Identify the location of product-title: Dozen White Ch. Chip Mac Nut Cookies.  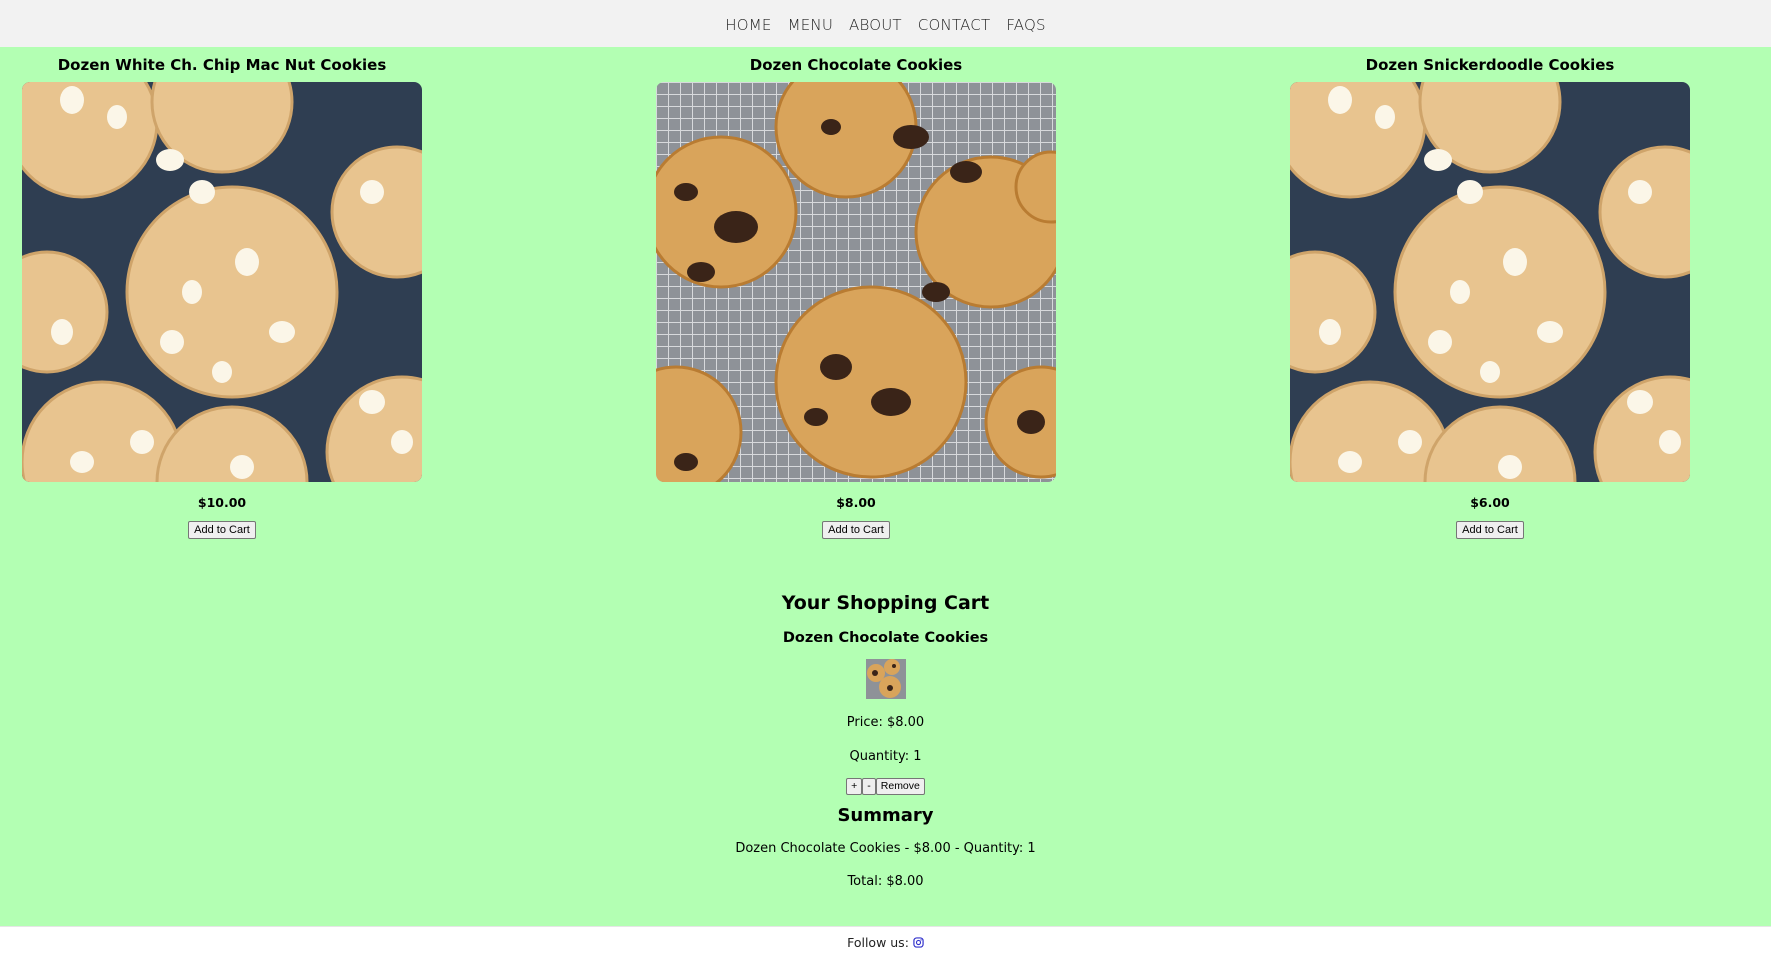
(222, 65).